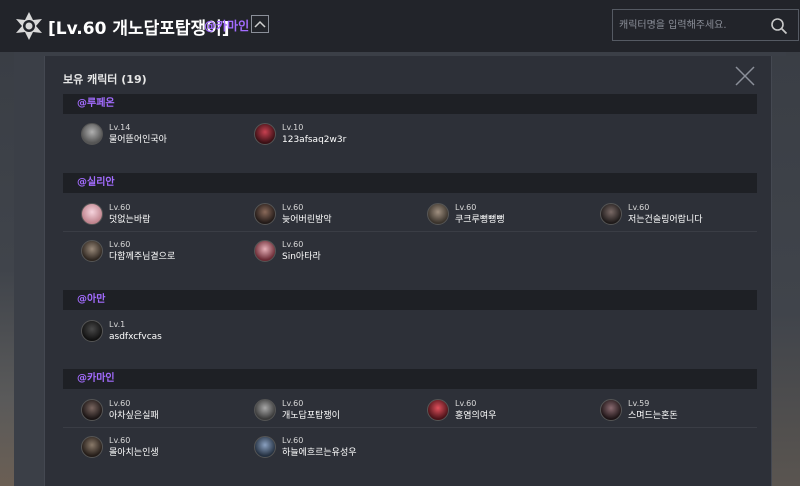 The height and width of the screenshot is (486, 800). What do you see at coordinates (786, 269) in the screenshot?
I see `background-scene-right` at bounding box center [786, 269].